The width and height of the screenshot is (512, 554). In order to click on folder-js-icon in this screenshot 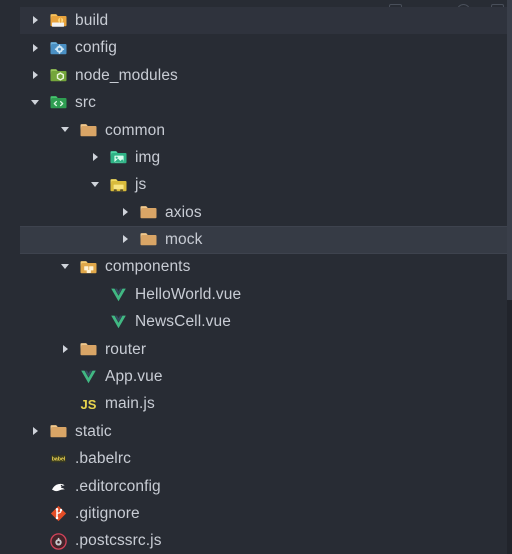, I will do `click(118, 185)`.